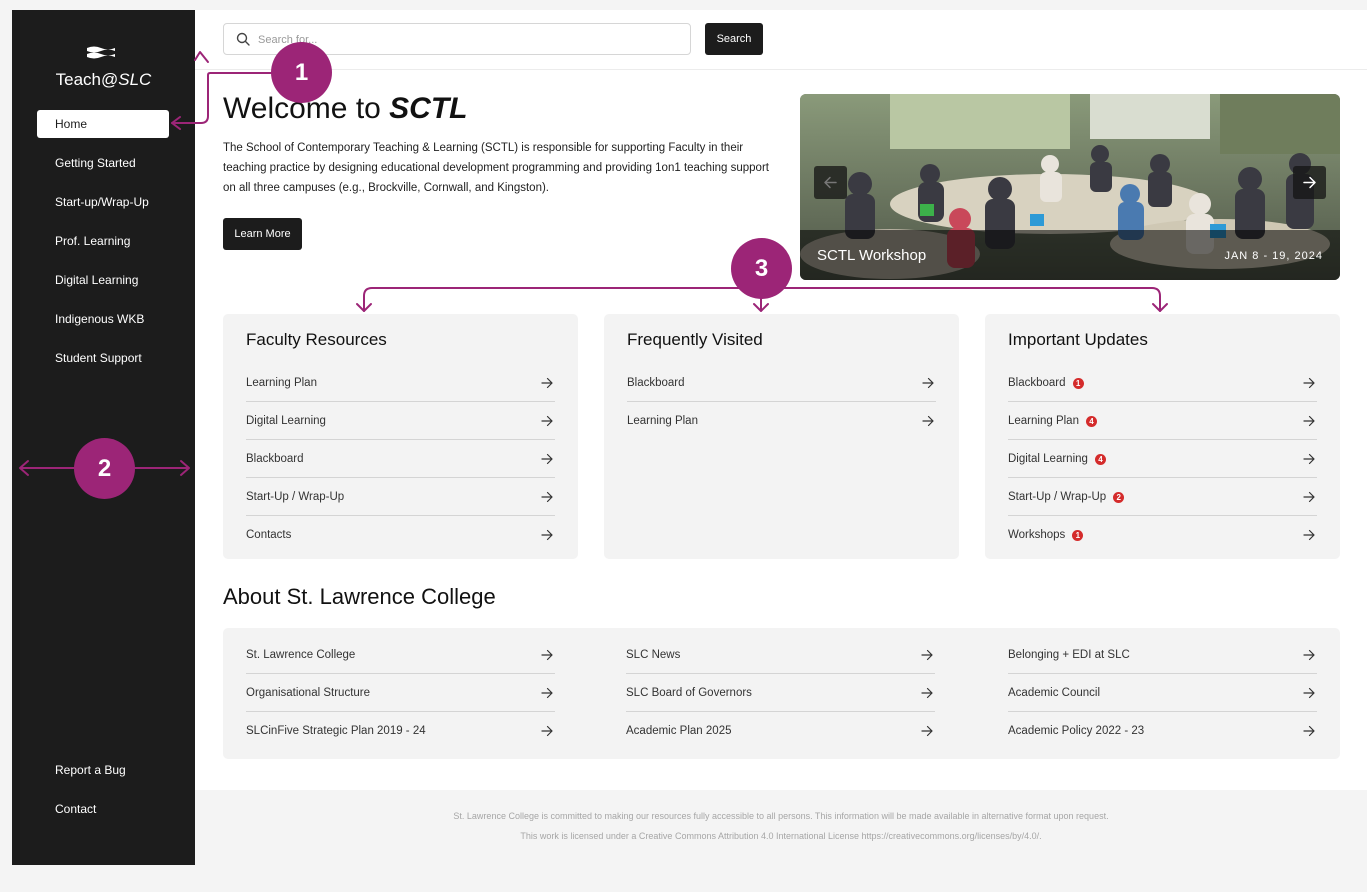  Describe the element at coordinates (1037, 535) in the screenshot. I see `link-label: Workshops` at that location.